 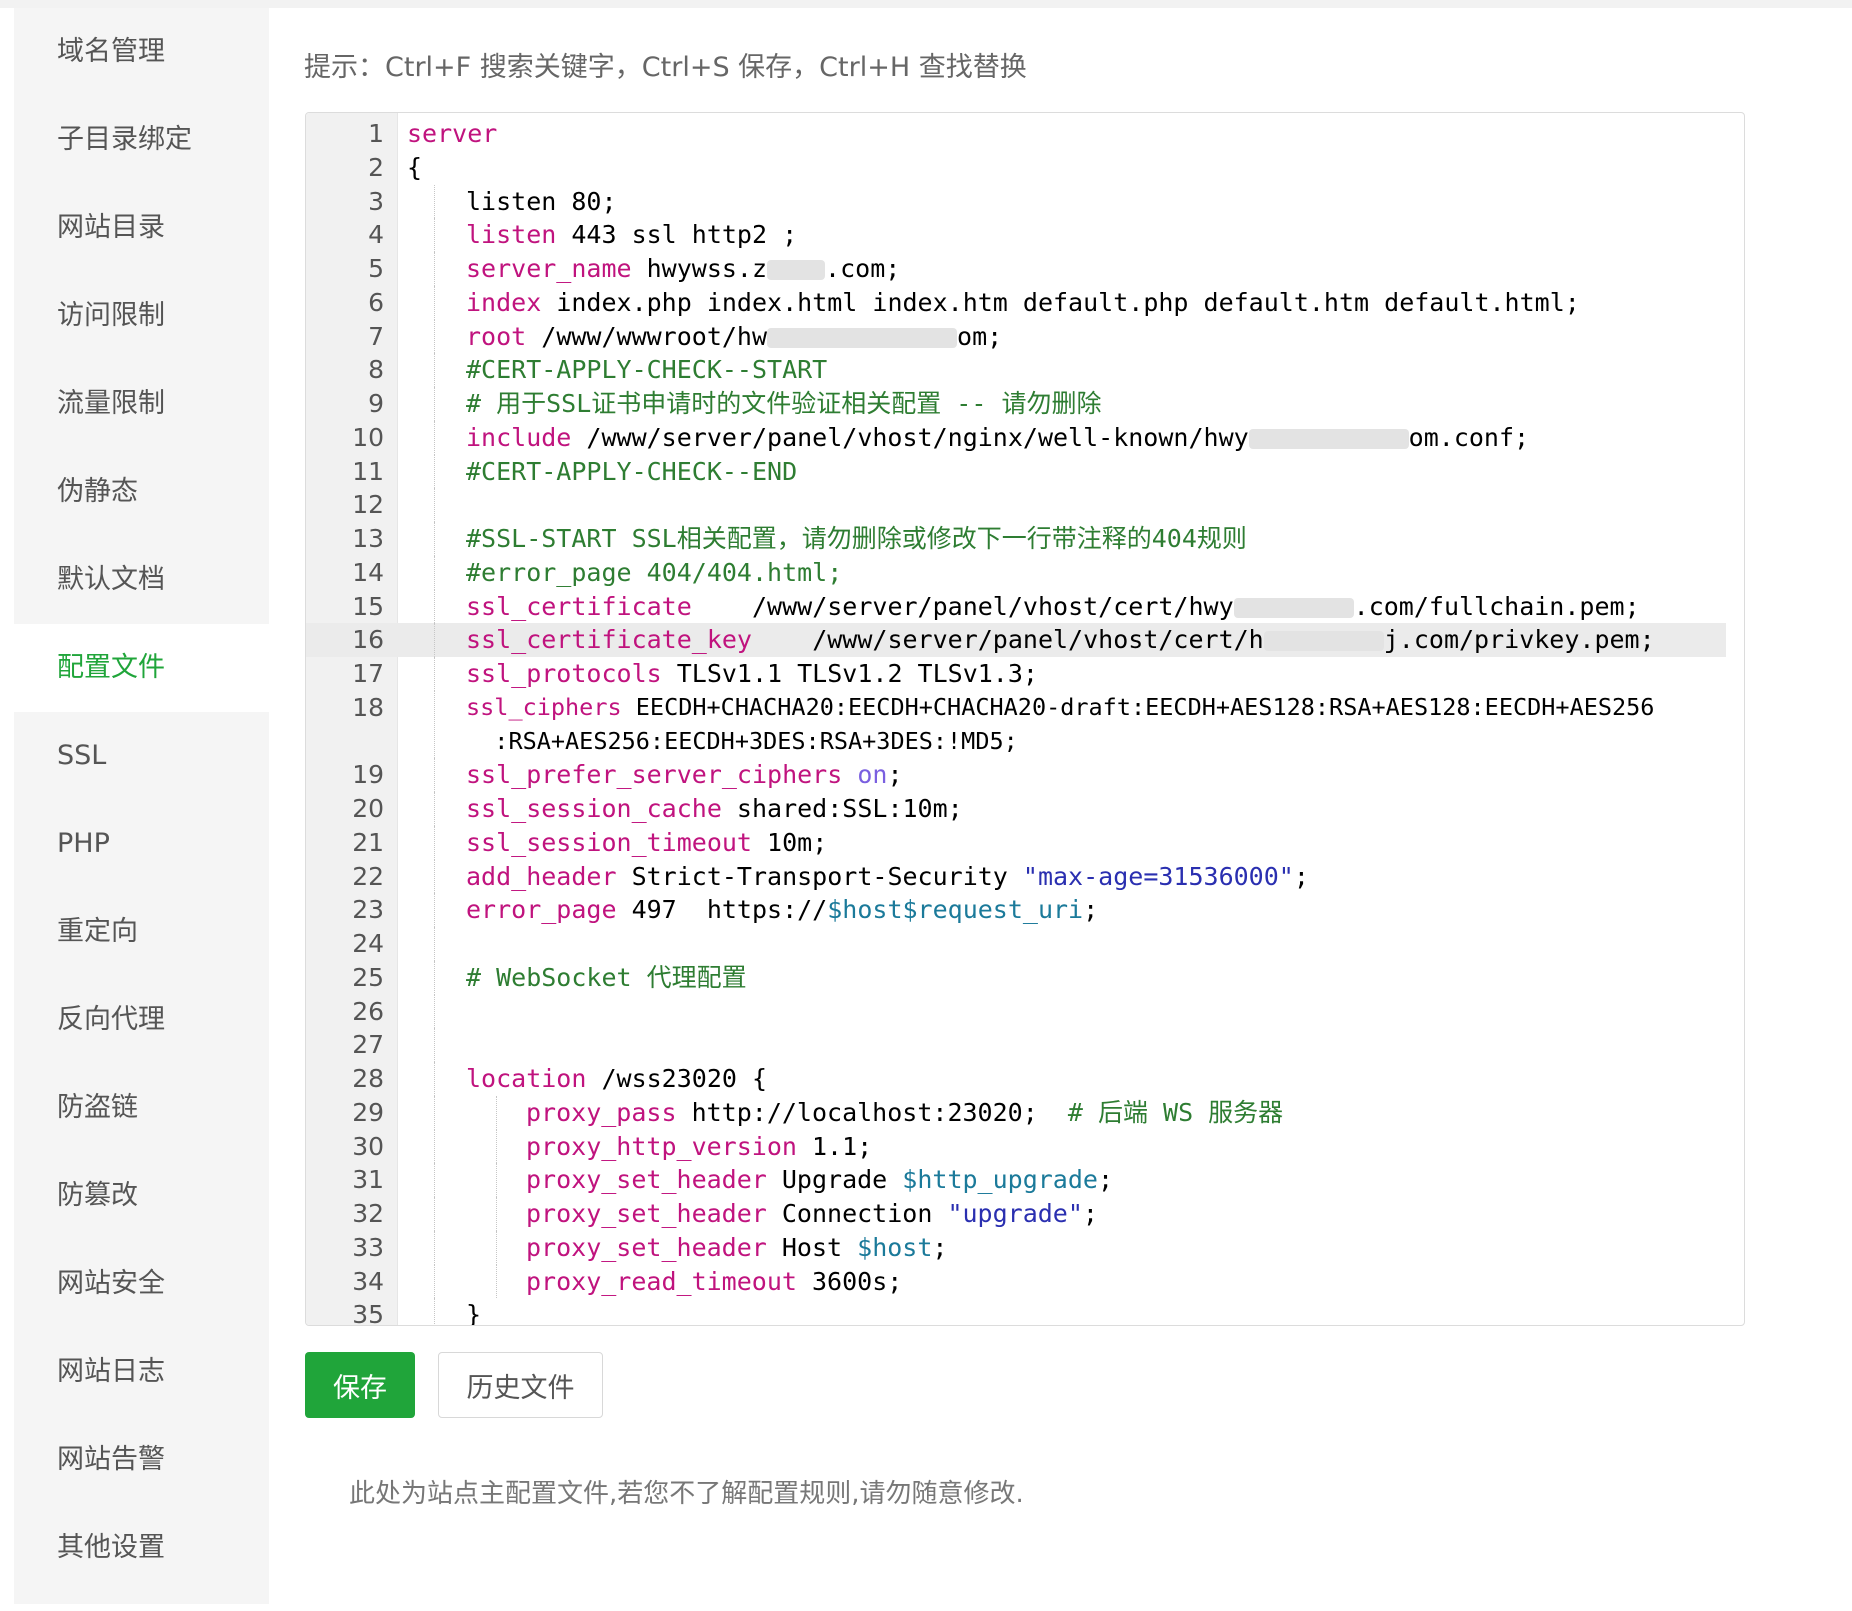 I want to click on sidebar-item-reverse-proxy: 反向代理, so click(x=141, y=1020).